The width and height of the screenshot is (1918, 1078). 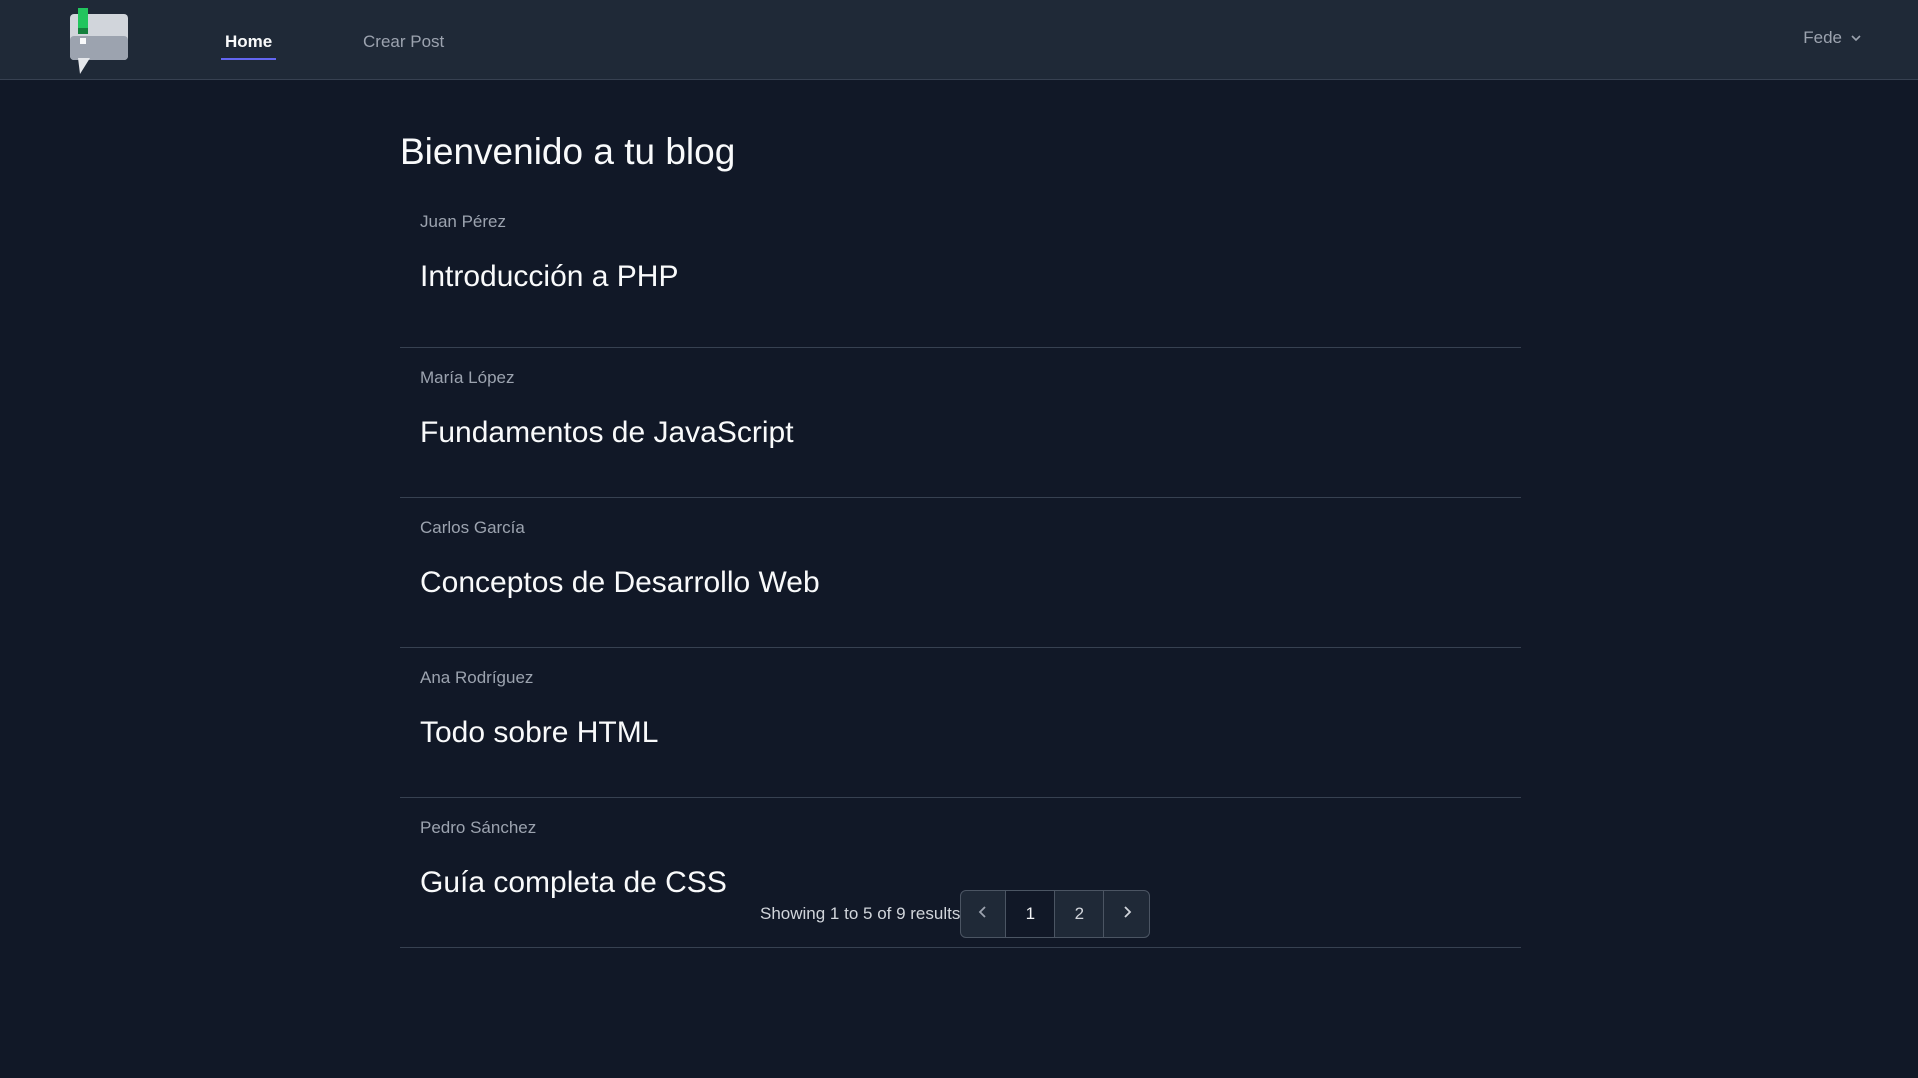 What do you see at coordinates (1031, 914) in the screenshot?
I see `page-1-button: 1` at bounding box center [1031, 914].